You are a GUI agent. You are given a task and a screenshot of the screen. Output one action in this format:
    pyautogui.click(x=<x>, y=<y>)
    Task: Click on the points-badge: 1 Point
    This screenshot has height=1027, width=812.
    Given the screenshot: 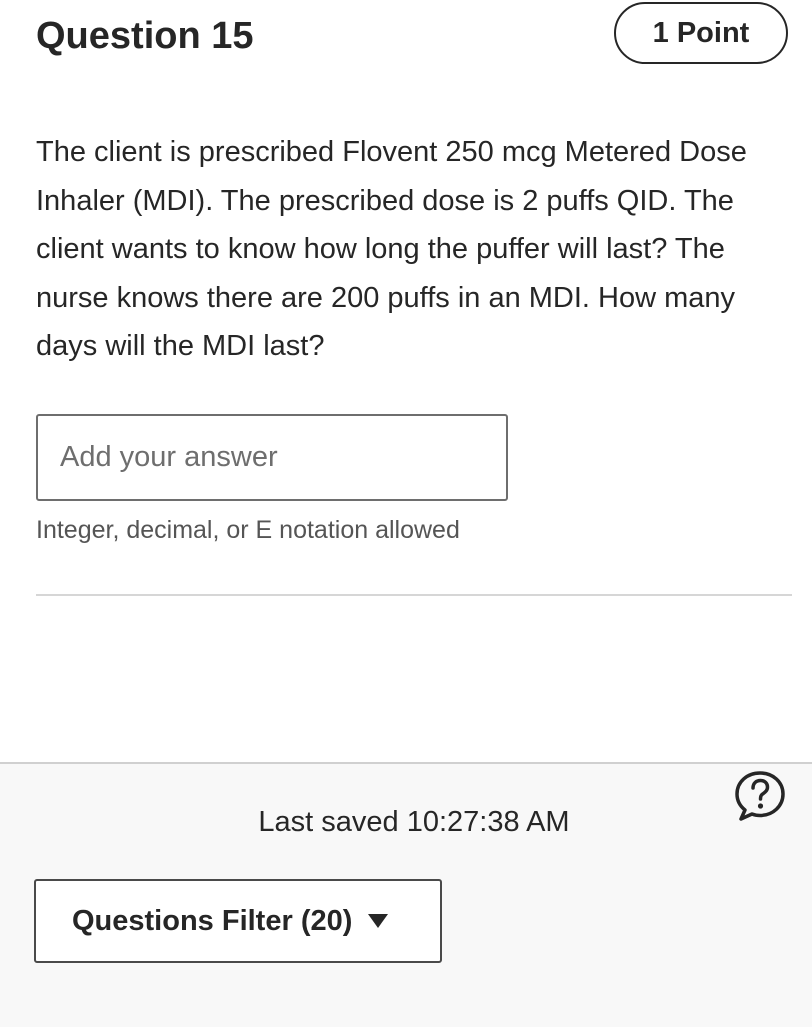 What is the action you would take?
    pyautogui.click(x=701, y=33)
    